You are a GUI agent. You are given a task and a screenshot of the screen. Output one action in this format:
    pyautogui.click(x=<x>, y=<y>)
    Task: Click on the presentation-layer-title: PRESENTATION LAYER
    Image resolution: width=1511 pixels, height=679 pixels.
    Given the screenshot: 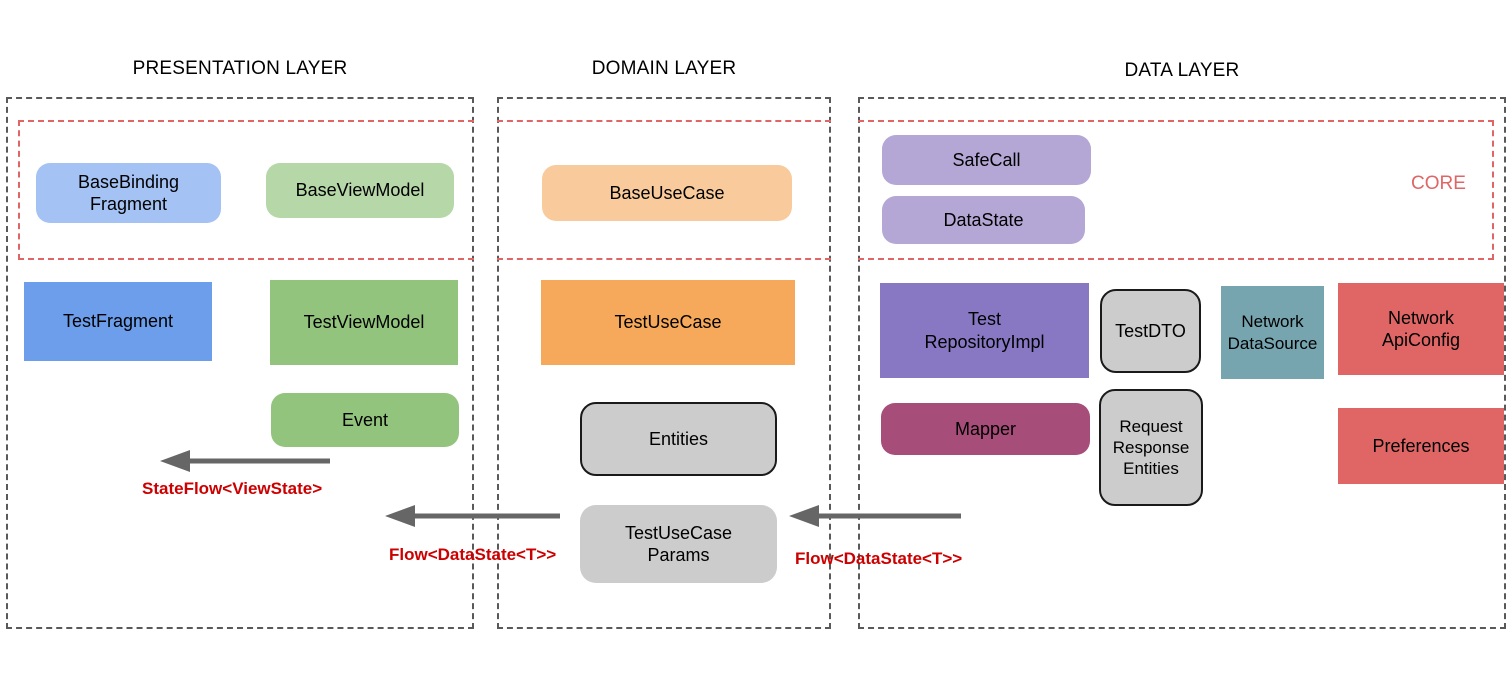 What is the action you would take?
    pyautogui.click(x=240, y=68)
    